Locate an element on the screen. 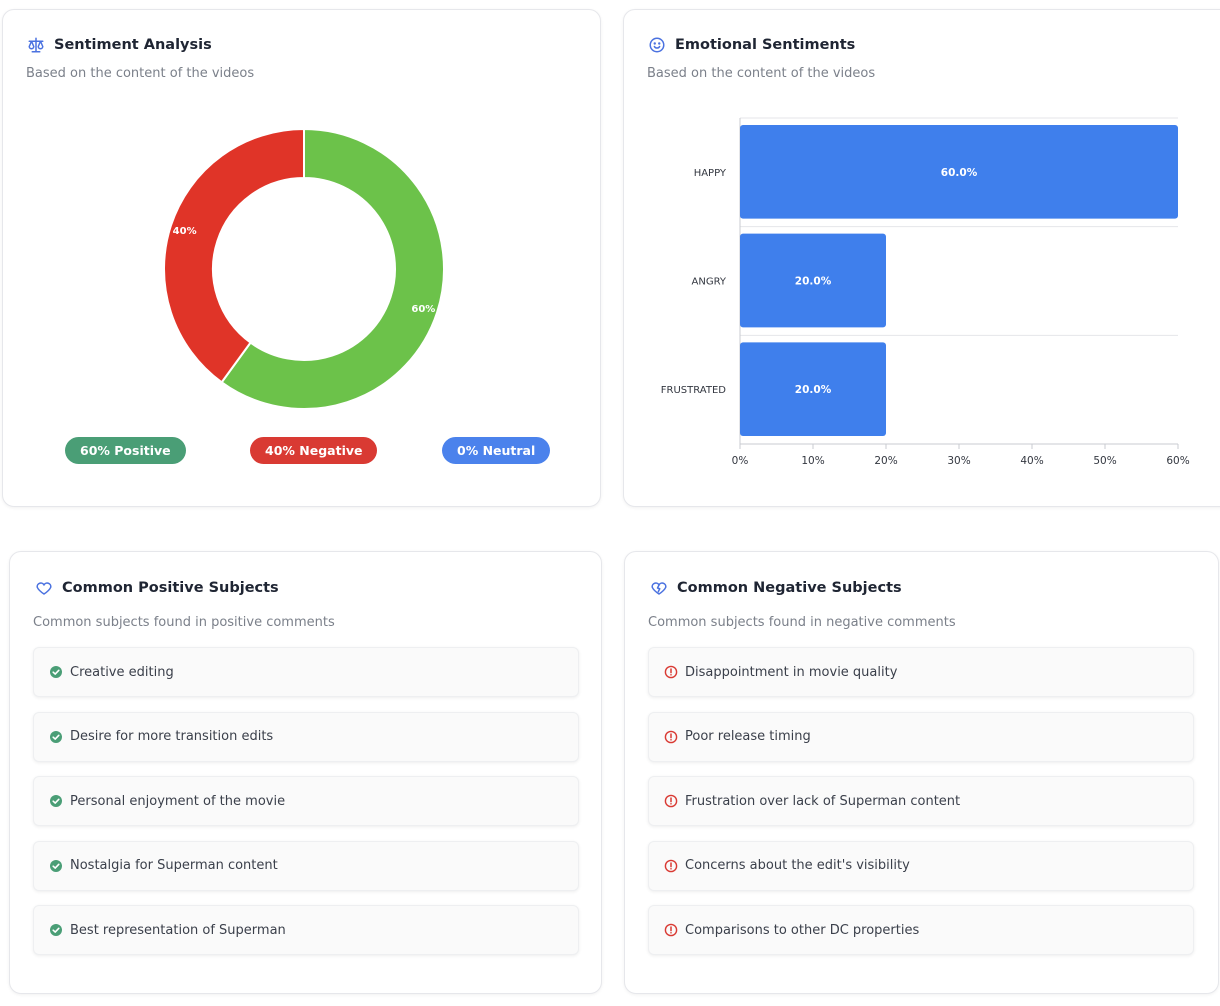 The image size is (1220, 1006). list-item-text: Comparisons to other DC properties is located at coordinates (802, 930).